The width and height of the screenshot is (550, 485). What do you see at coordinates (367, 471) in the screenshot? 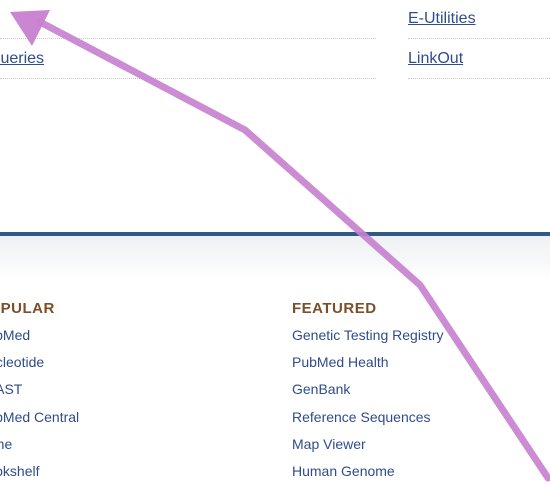
I see `footer-link-human-genome: Human Genome` at bounding box center [367, 471].